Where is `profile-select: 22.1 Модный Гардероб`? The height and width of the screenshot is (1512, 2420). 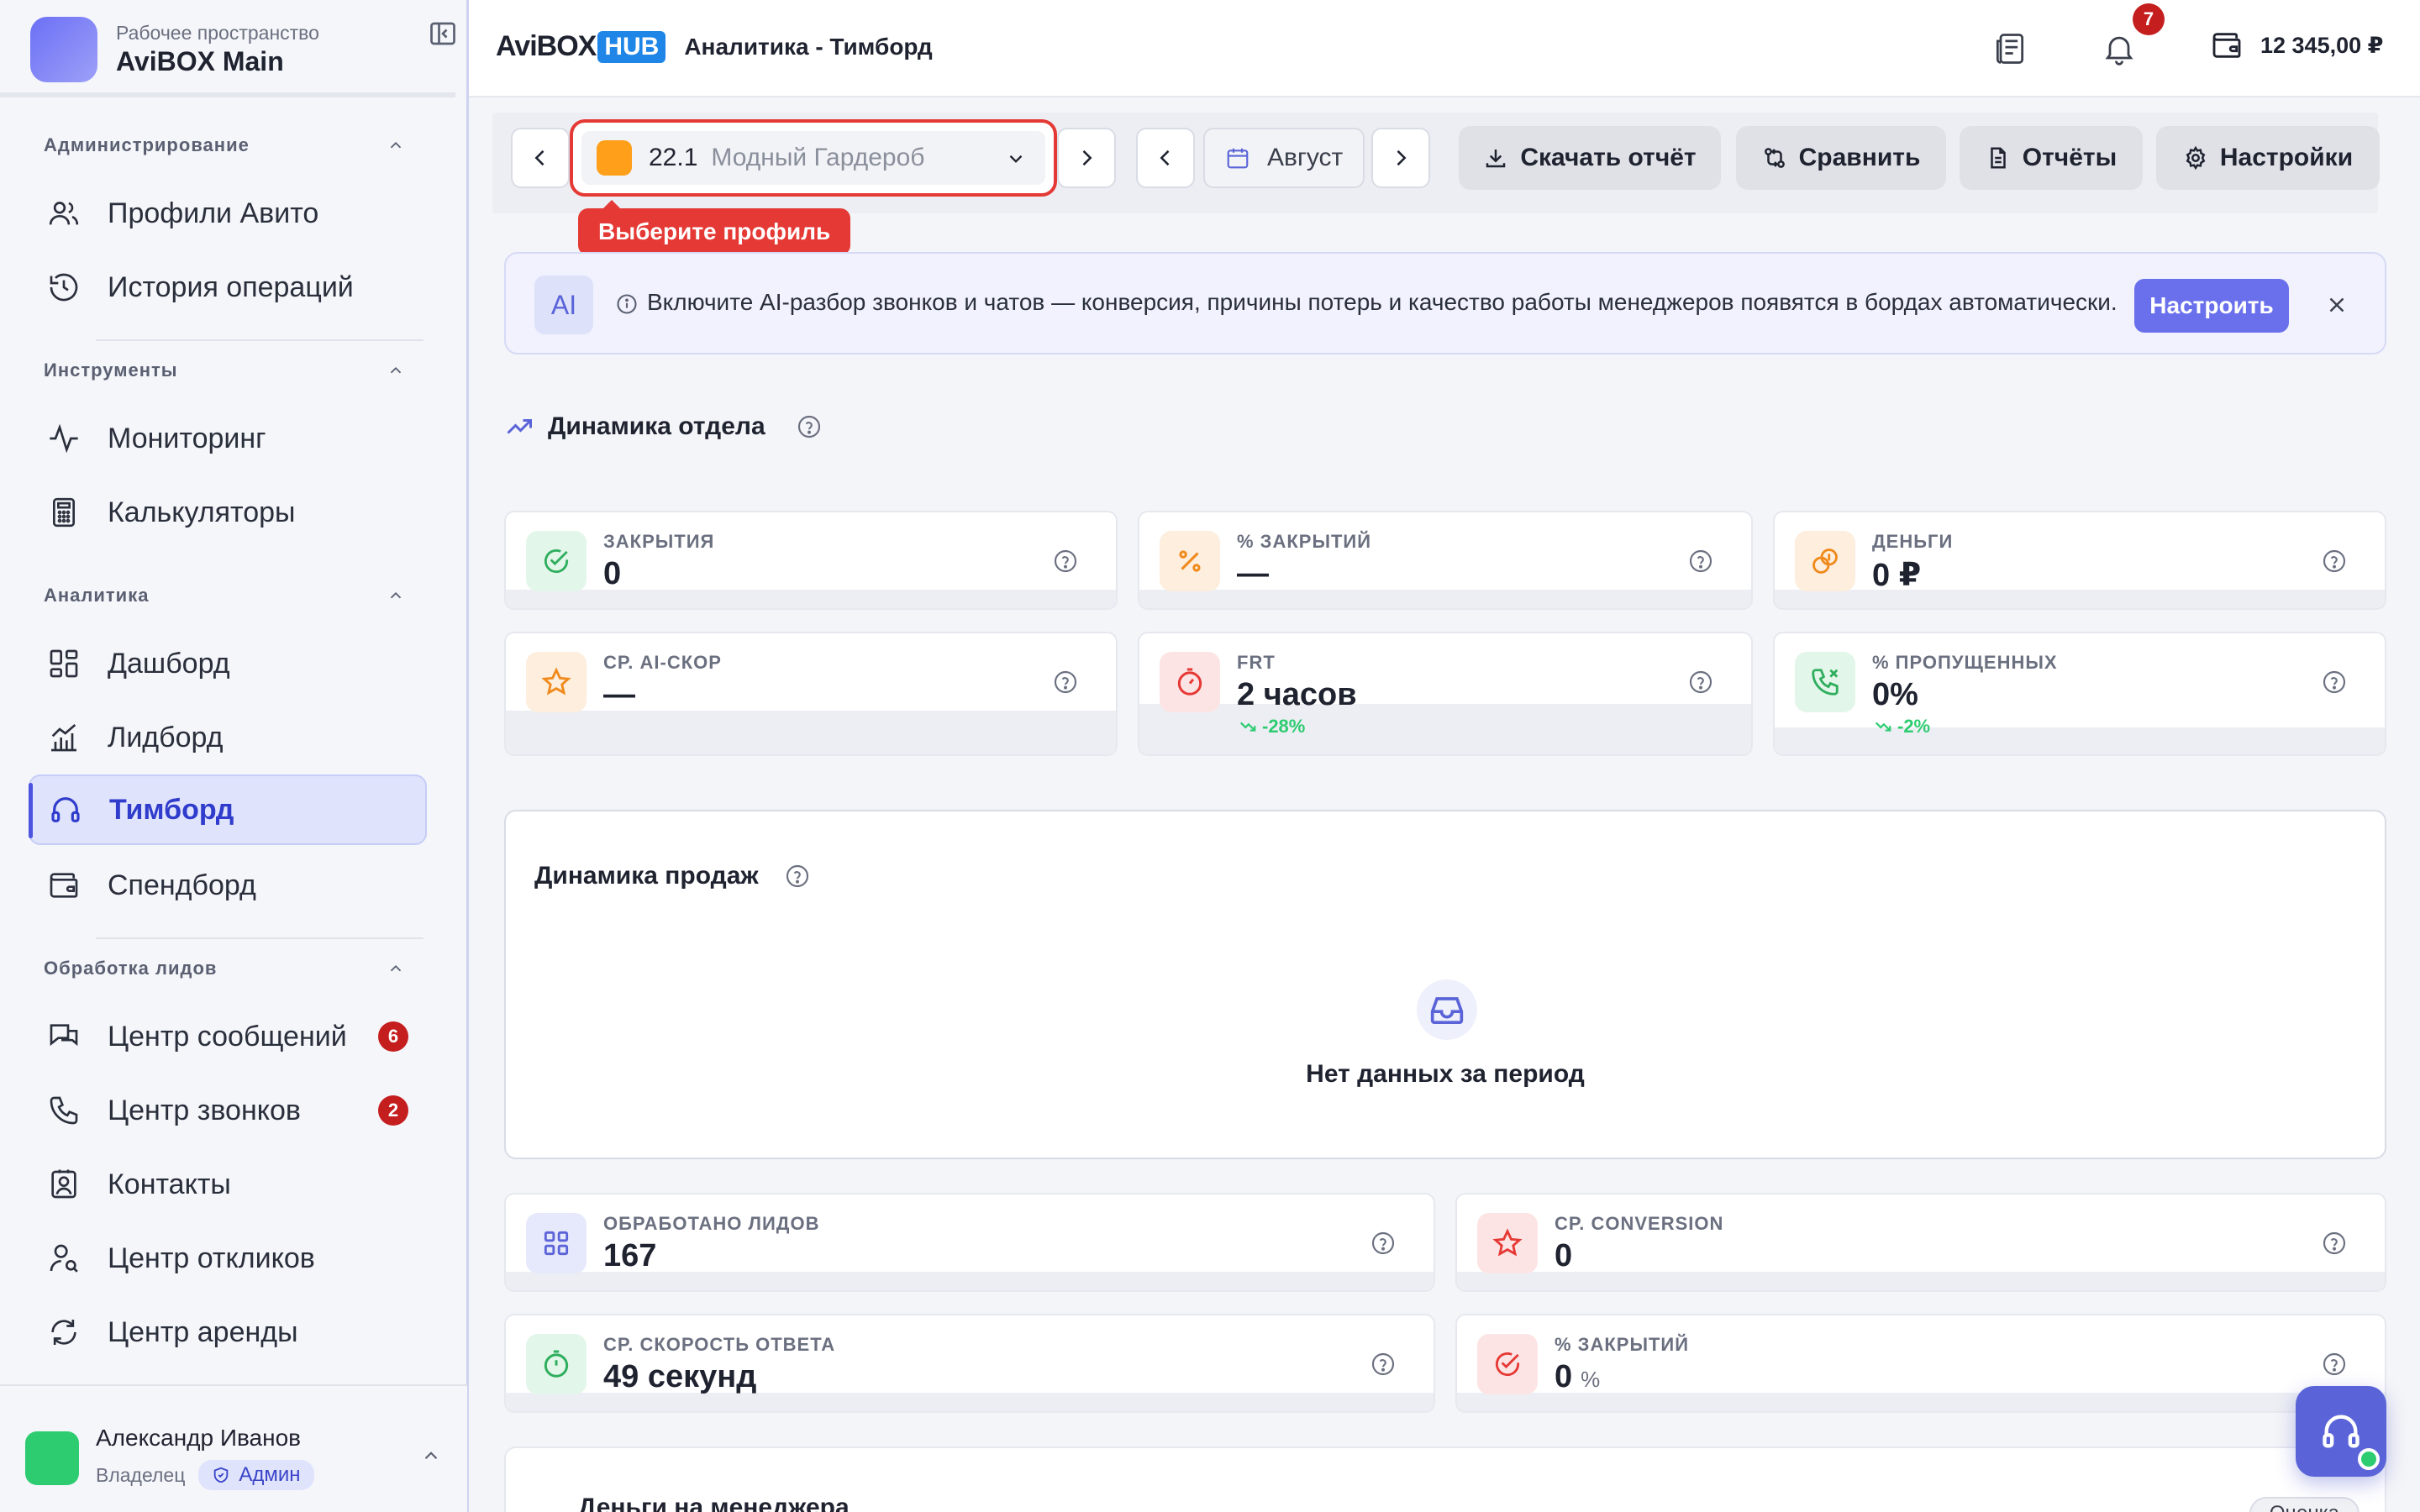
profile-select: 22.1 Модный Гардероб is located at coordinates (813, 158).